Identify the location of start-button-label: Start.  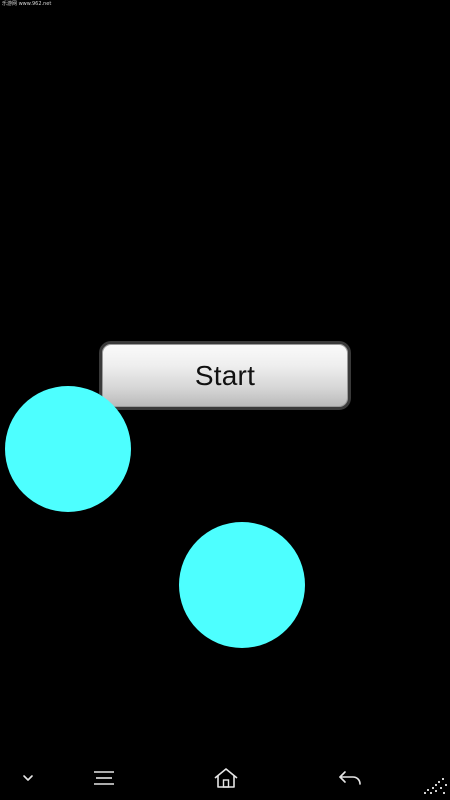
(225, 375).